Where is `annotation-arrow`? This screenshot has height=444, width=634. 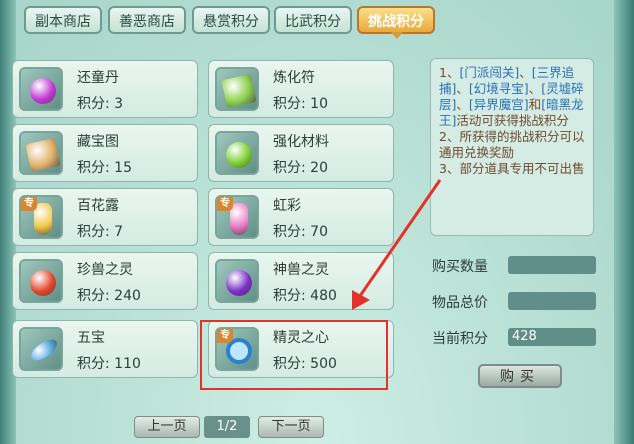
annotation-arrow is located at coordinates (397, 244).